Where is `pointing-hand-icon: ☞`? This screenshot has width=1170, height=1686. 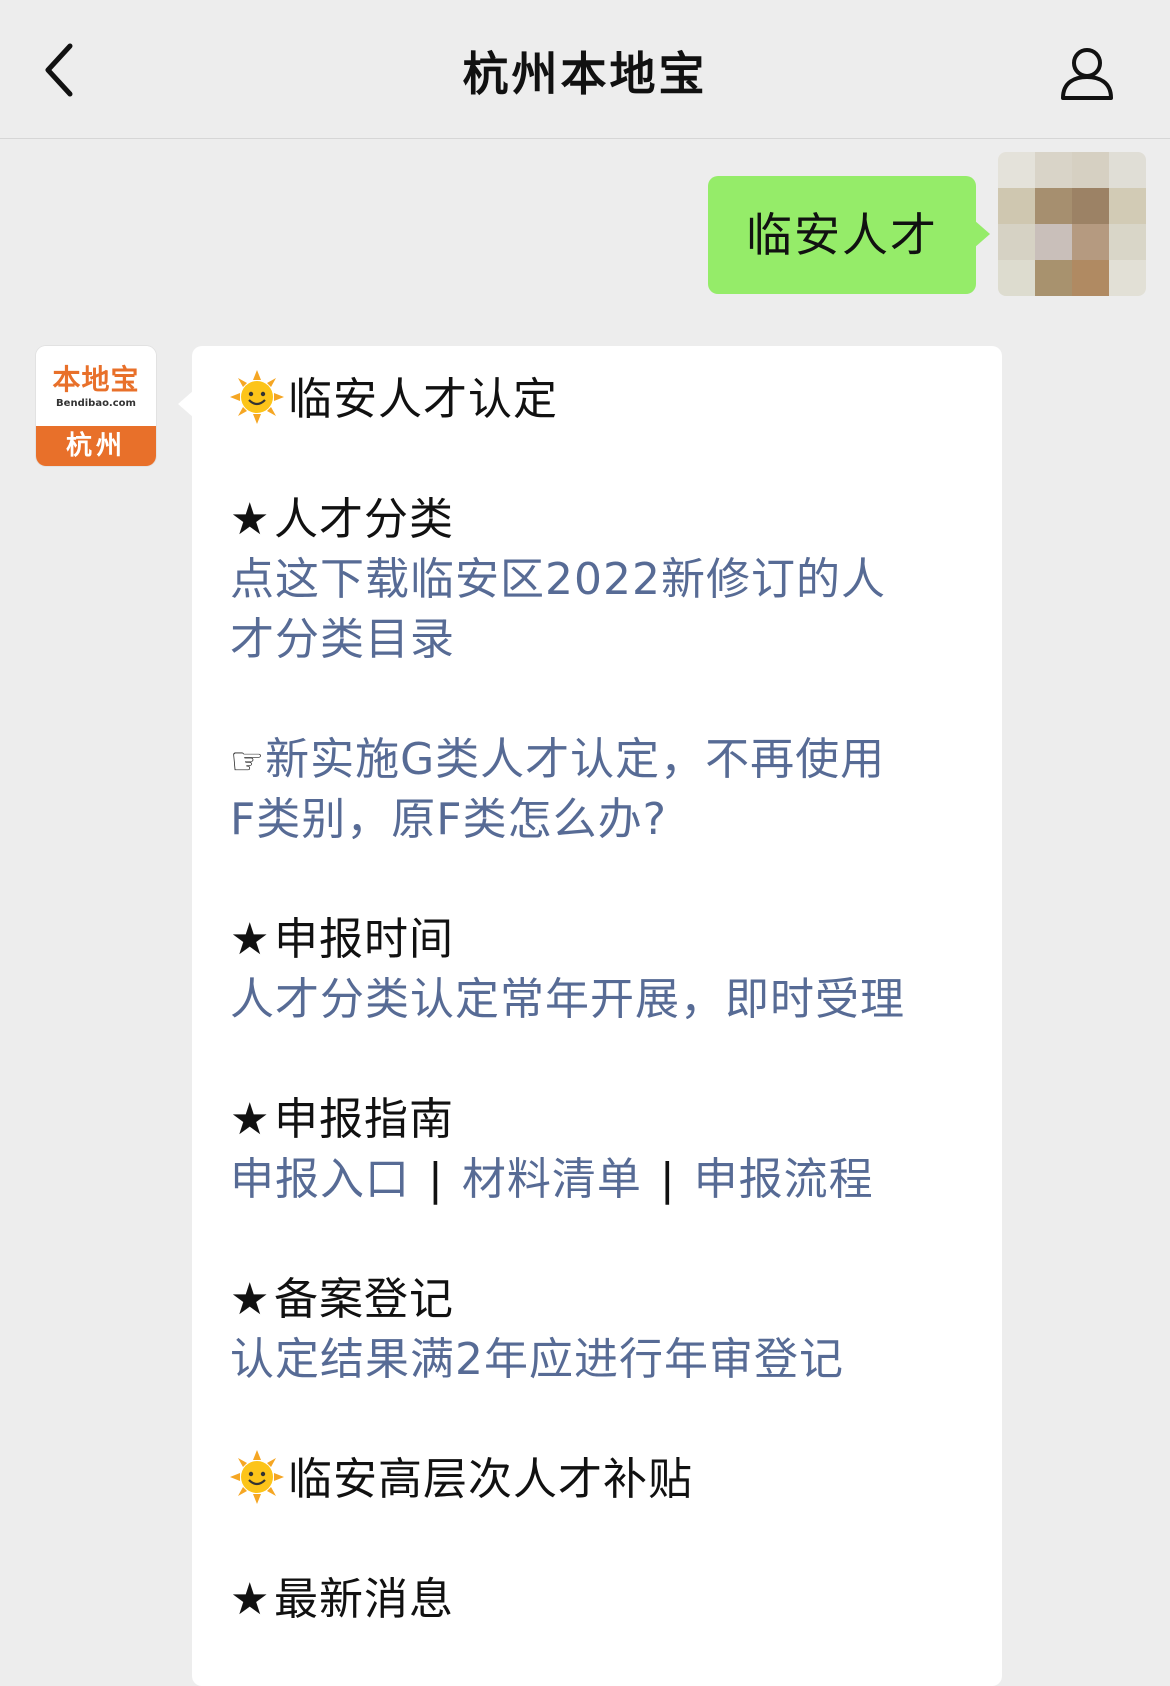
pointing-hand-icon: ☞ is located at coordinates (248, 761).